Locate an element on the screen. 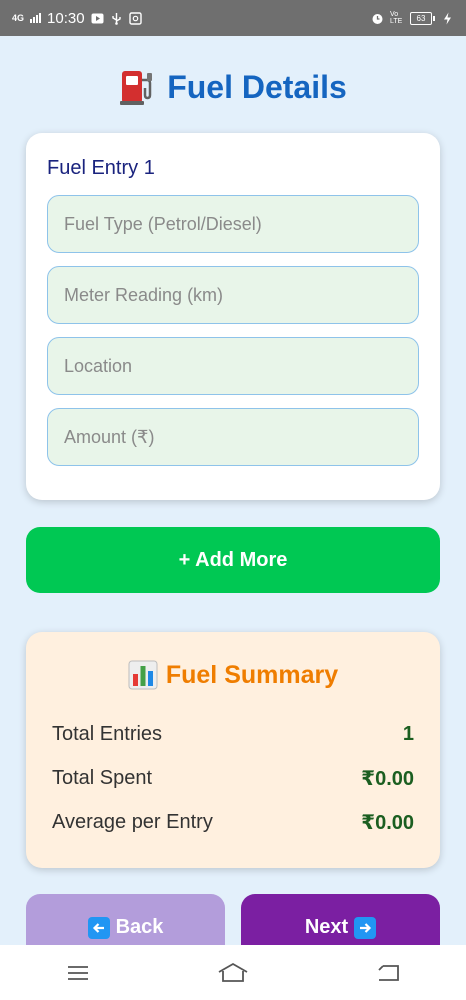 Image resolution: width=466 pixels, height=1000 pixels. add-more-button: + Add More is located at coordinates (233, 560).